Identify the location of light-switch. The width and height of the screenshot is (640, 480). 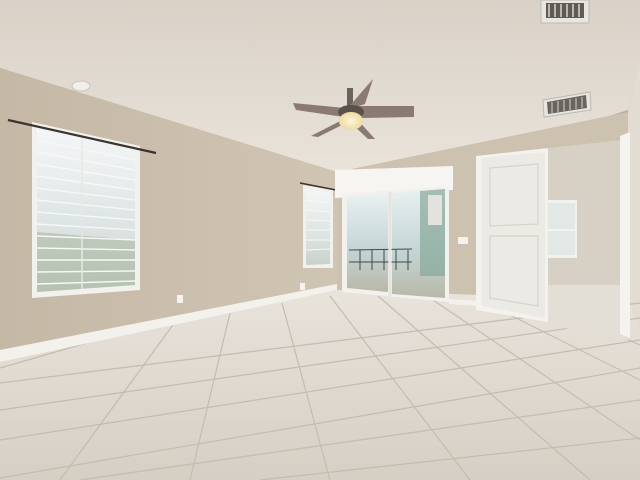
(463, 240).